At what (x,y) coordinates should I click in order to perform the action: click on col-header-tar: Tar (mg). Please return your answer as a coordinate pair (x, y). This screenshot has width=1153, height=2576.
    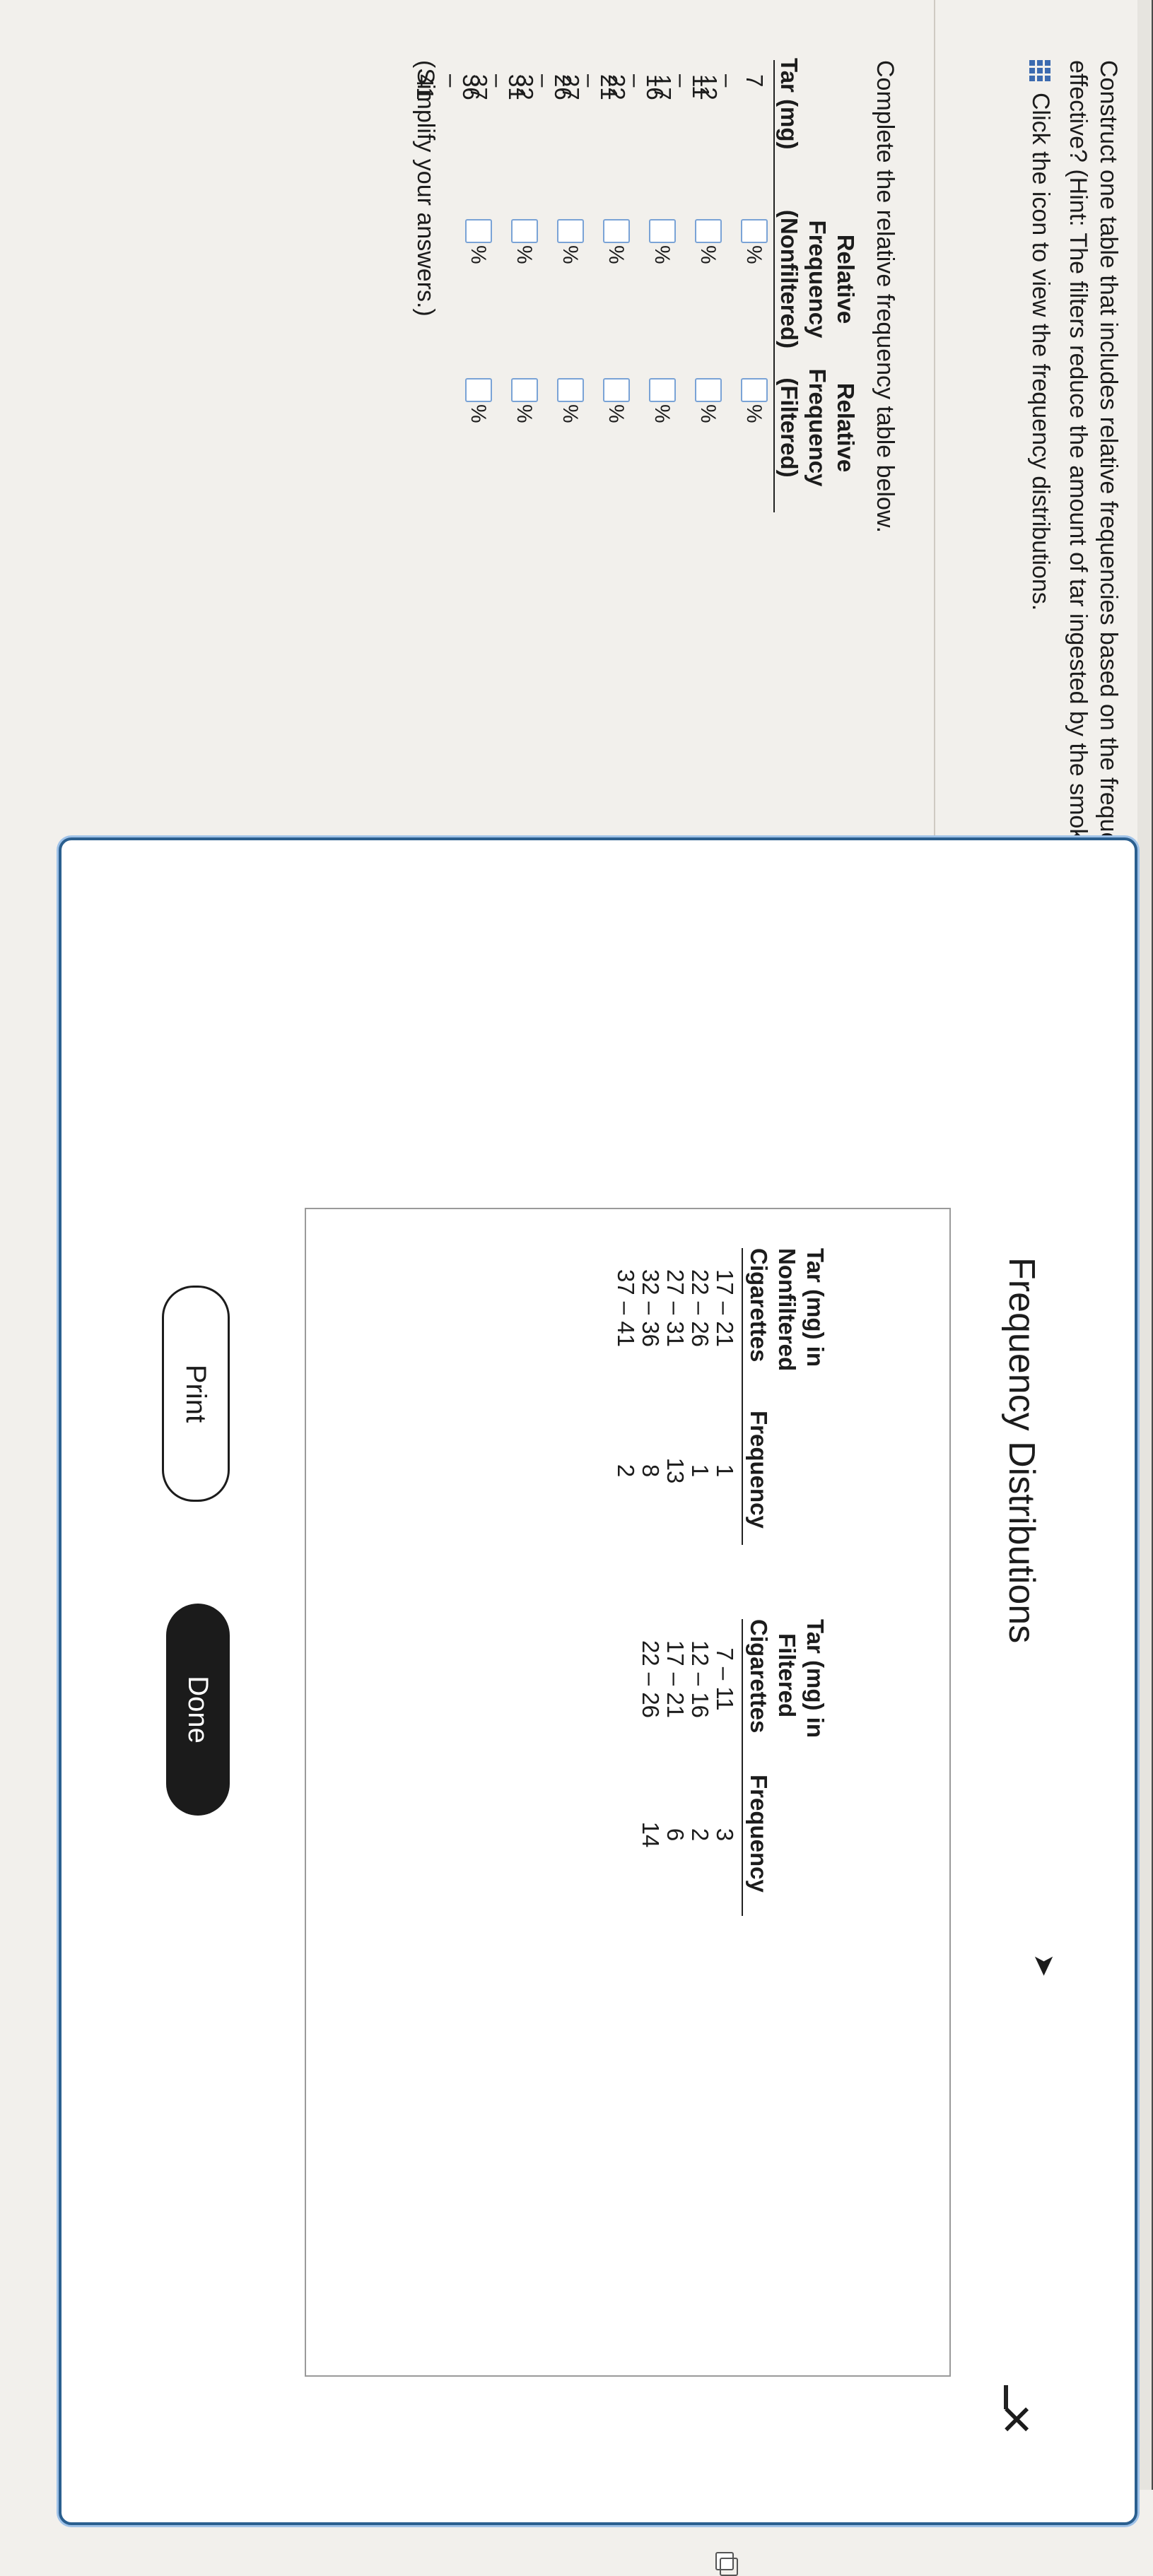
    Looking at the image, I should click on (789, 104).